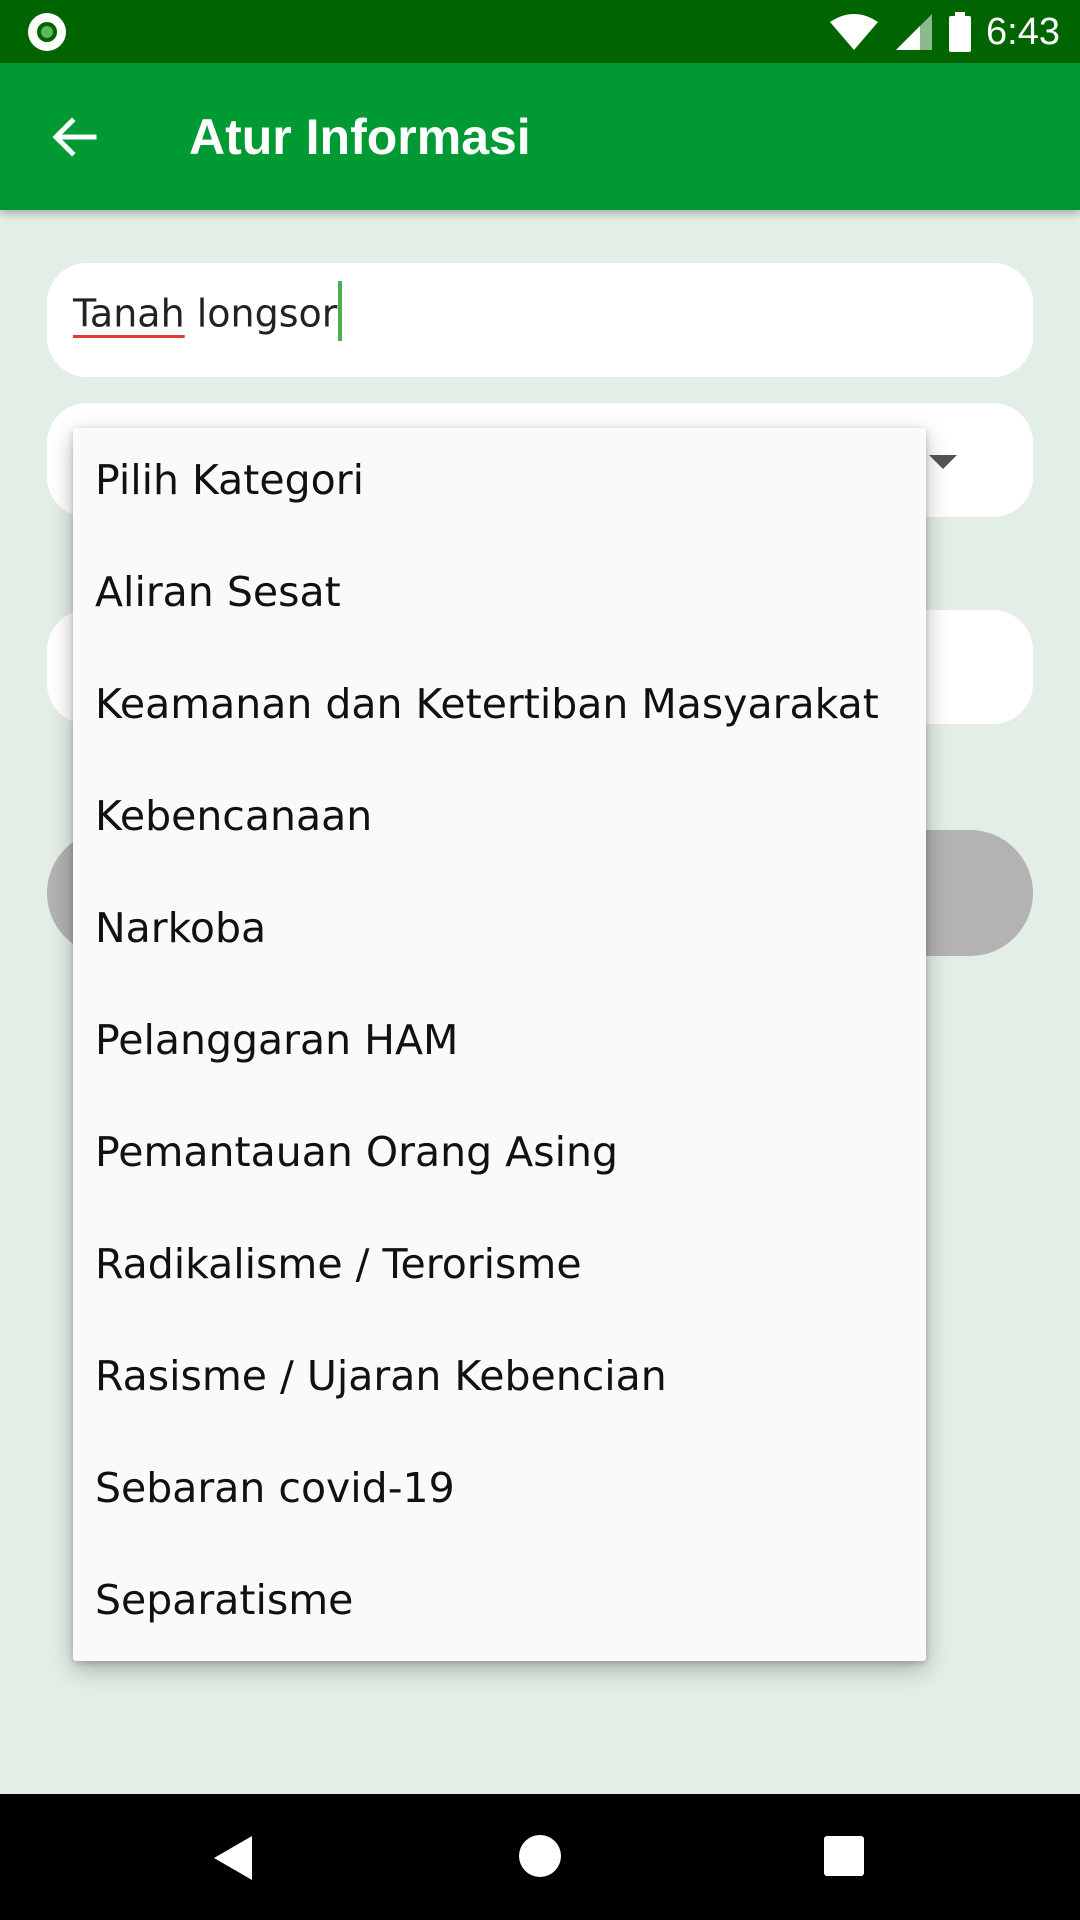 The width and height of the screenshot is (1080, 1920). Describe the element at coordinates (499, 596) in the screenshot. I see `dropdown-option-aliran-sesat: Aliran Sesat` at that location.